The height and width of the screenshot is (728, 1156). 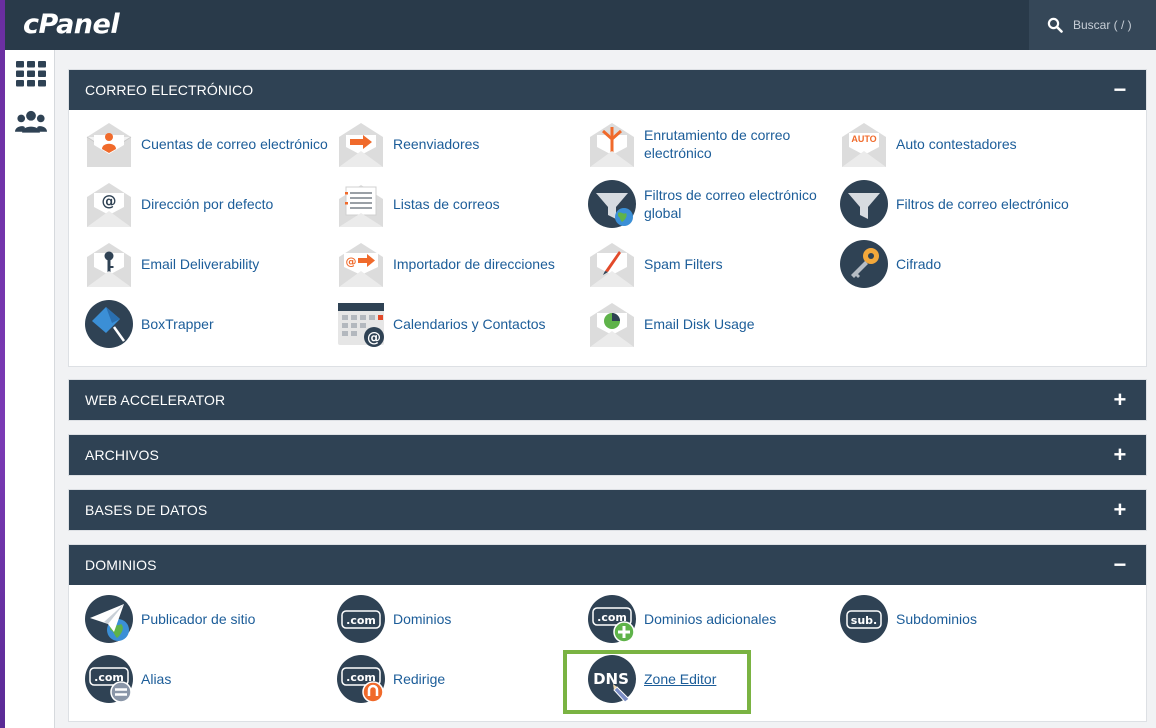 What do you see at coordinates (209, 264) in the screenshot?
I see `email-deliverability-link: Email Deliverability` at bounding box center [209, 264].